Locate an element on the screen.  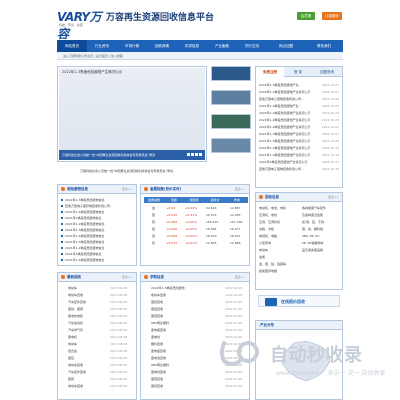
nav-item-recycle: 回收商情 is located at coordinates (162, 46).